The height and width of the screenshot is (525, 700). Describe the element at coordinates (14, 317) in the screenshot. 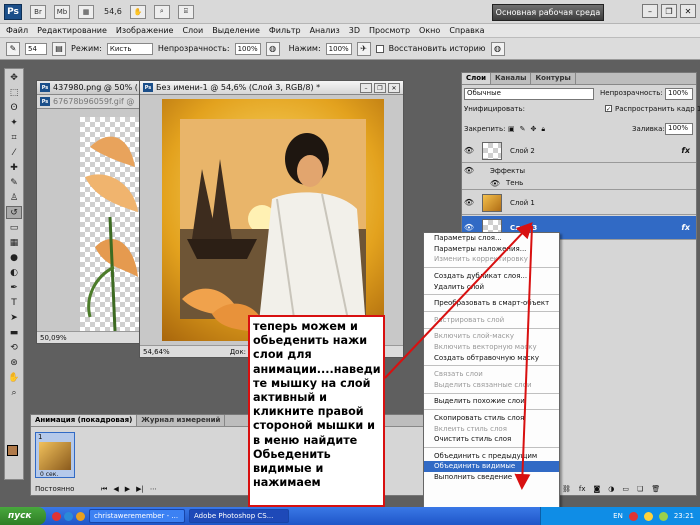

I see `path-select-icon: ➤` at that location.